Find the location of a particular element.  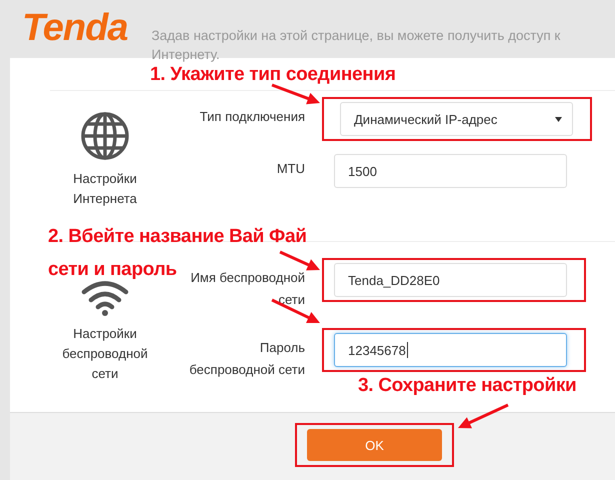

section-title: Настройки беспроводной сети is located at coordinates (105, 354).